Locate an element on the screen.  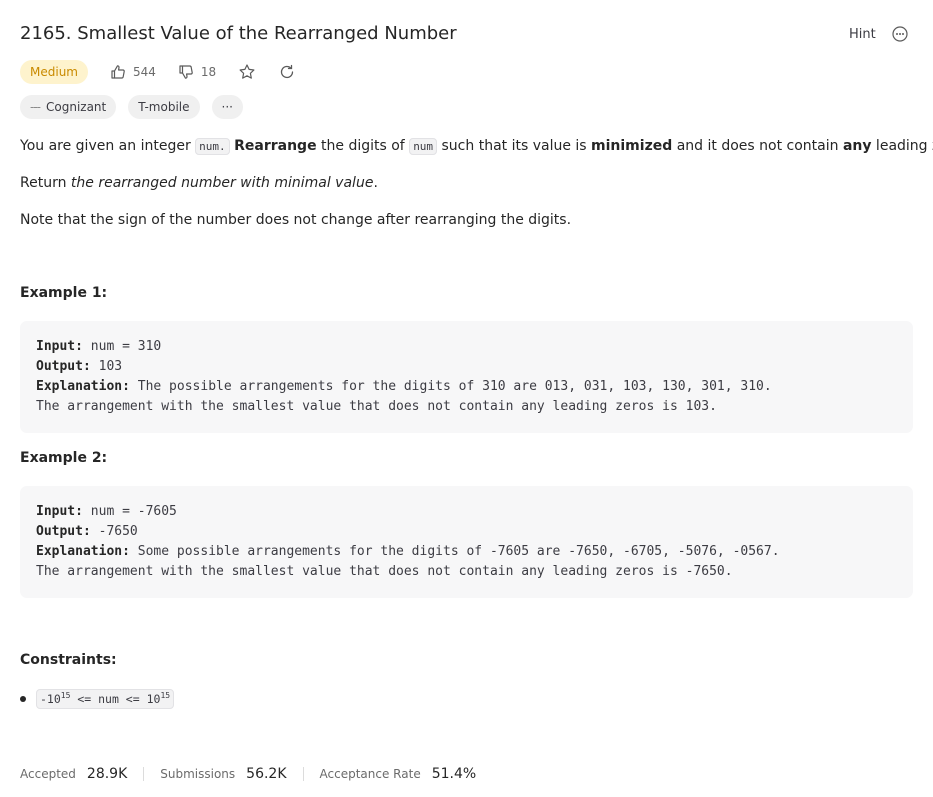
refresh-icon is located at coordinates (287, 71).